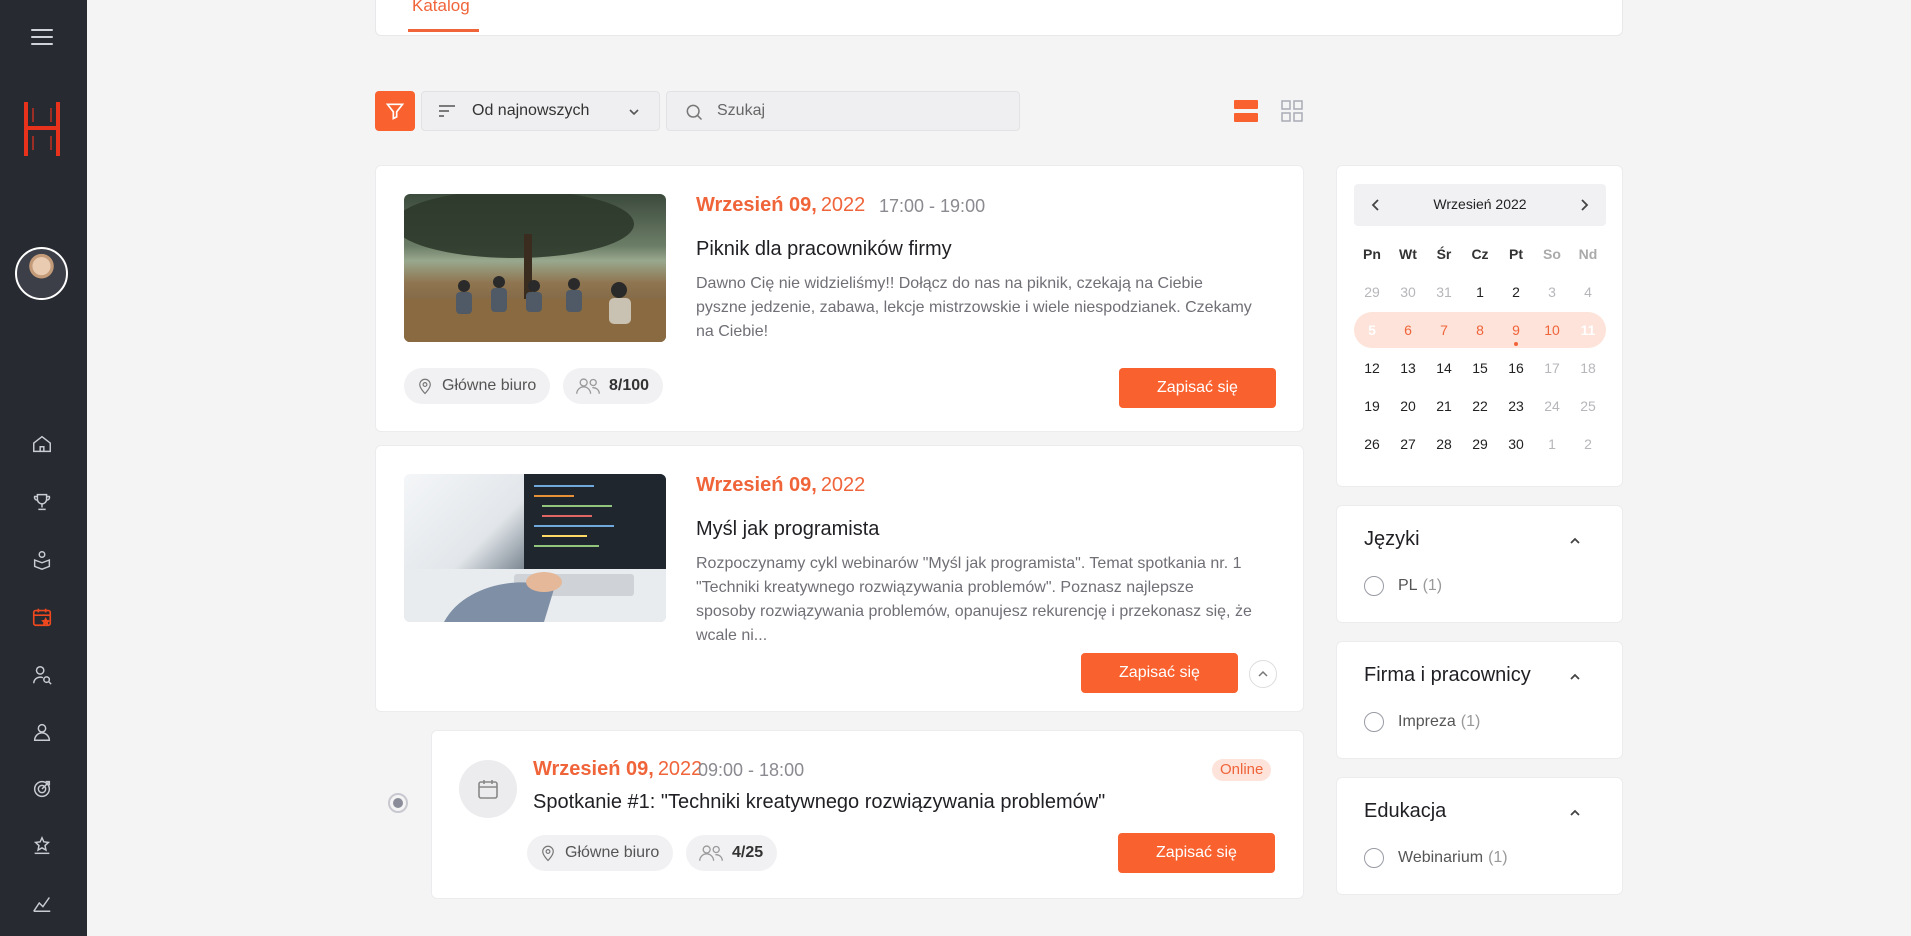 The width and height of the screenshot is (1911, 936). Describe the element at coordinates (1408, 330) in the screenshot. I see `calendar-day: 6` at that location.